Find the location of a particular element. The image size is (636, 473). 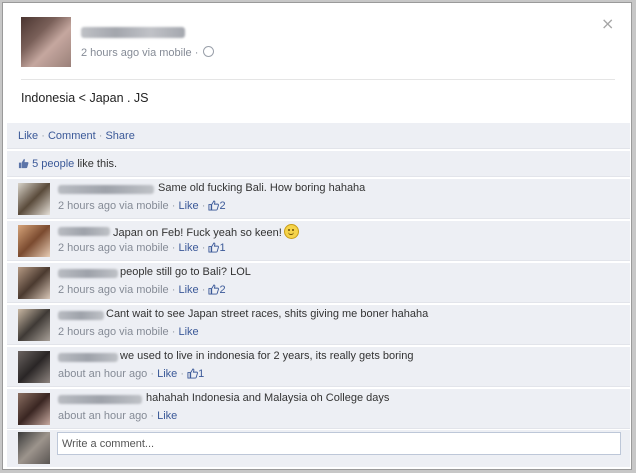

comment-meta: about an hour ago · Like is located at coordinates (117, 416).